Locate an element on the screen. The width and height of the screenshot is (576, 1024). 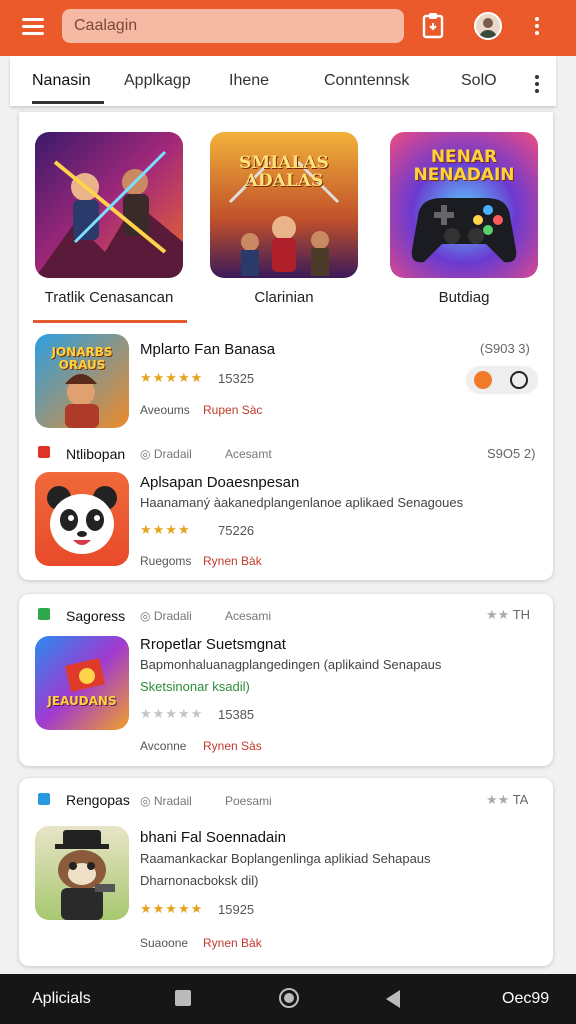
home-icon is located at coordinates (289, 998).